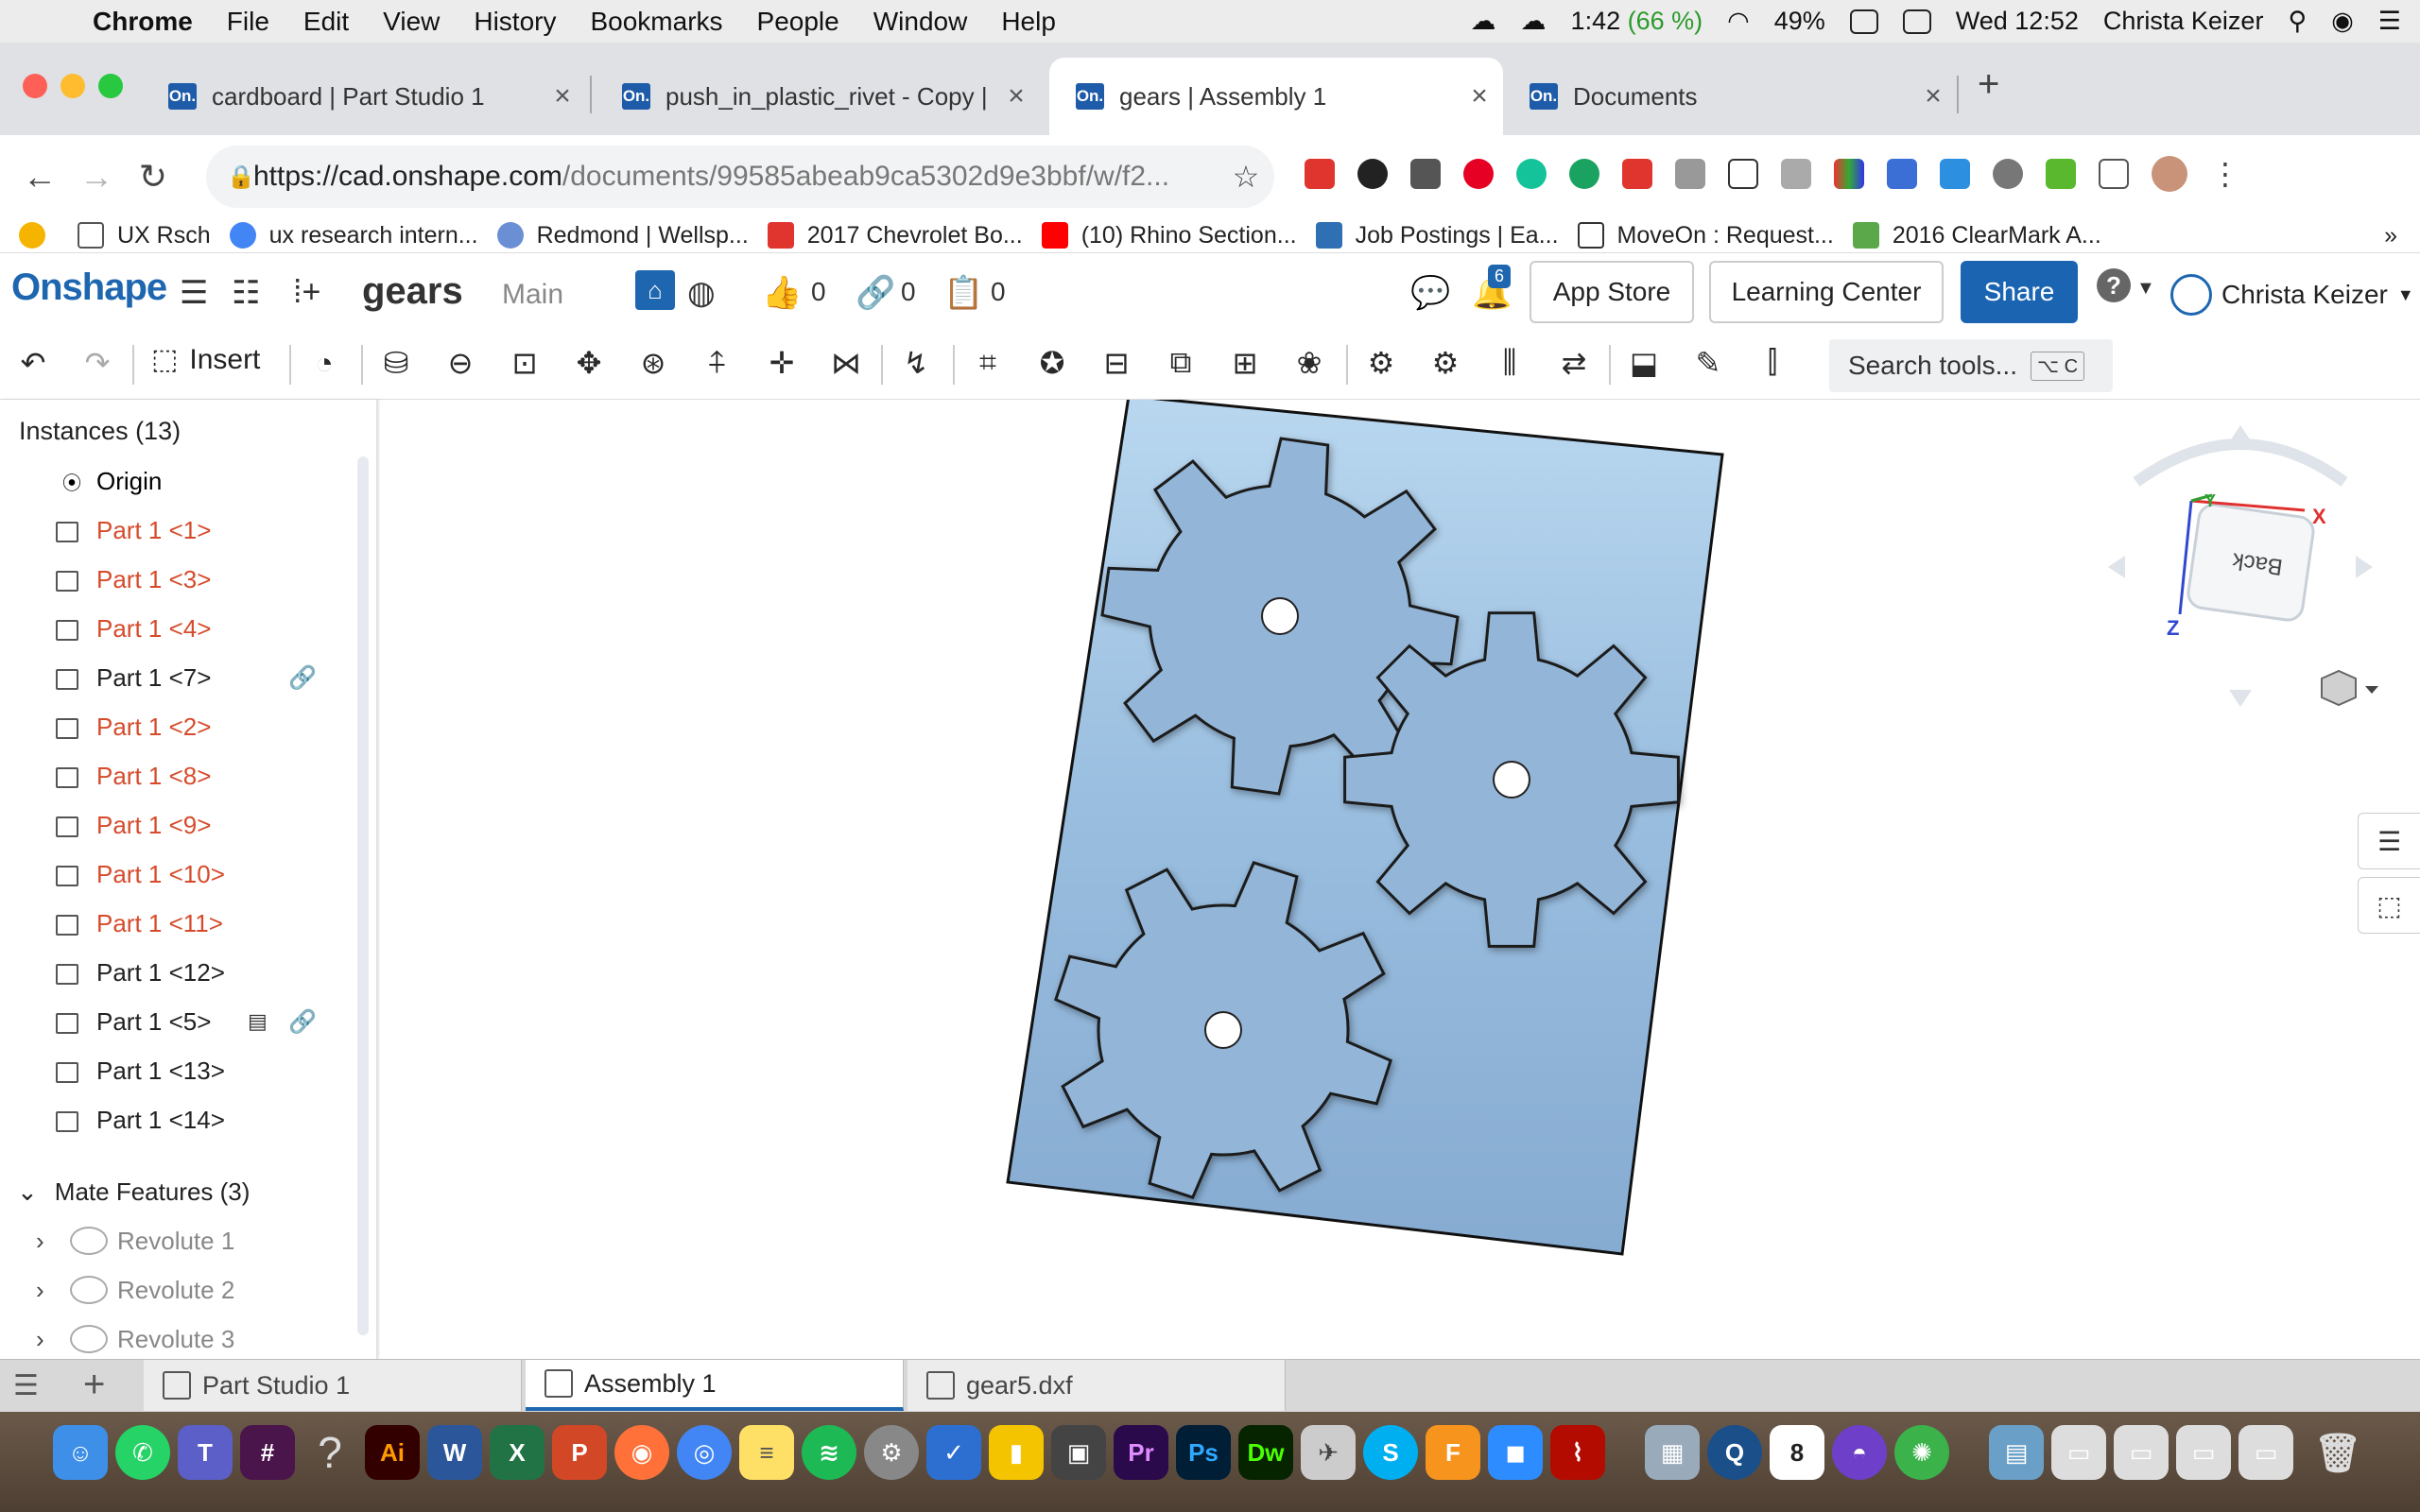 The width and height of the screenshot is (2420, 1512). Describe the element at coordinates (230, 177) in the screenshot. I see `lock-icon: 🔒` at that location.